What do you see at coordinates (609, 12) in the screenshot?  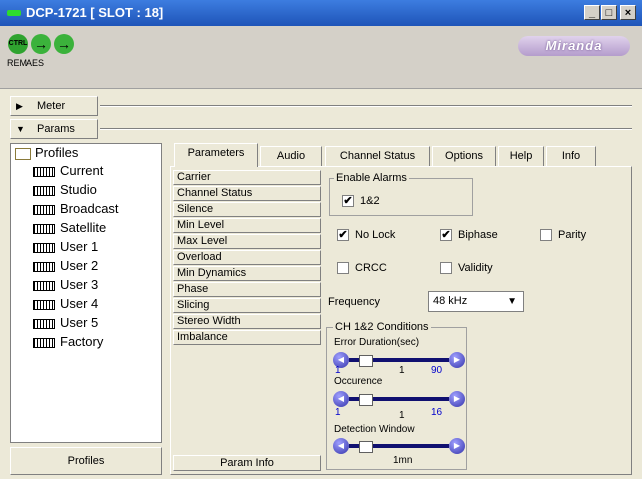 I see `maximize-button: □` at bounding box center [609, 12].